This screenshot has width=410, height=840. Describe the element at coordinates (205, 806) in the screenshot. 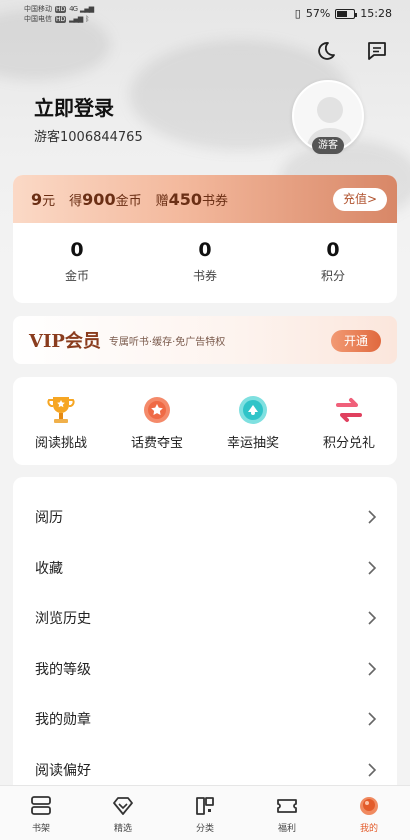

I see `category-icon` at that location.